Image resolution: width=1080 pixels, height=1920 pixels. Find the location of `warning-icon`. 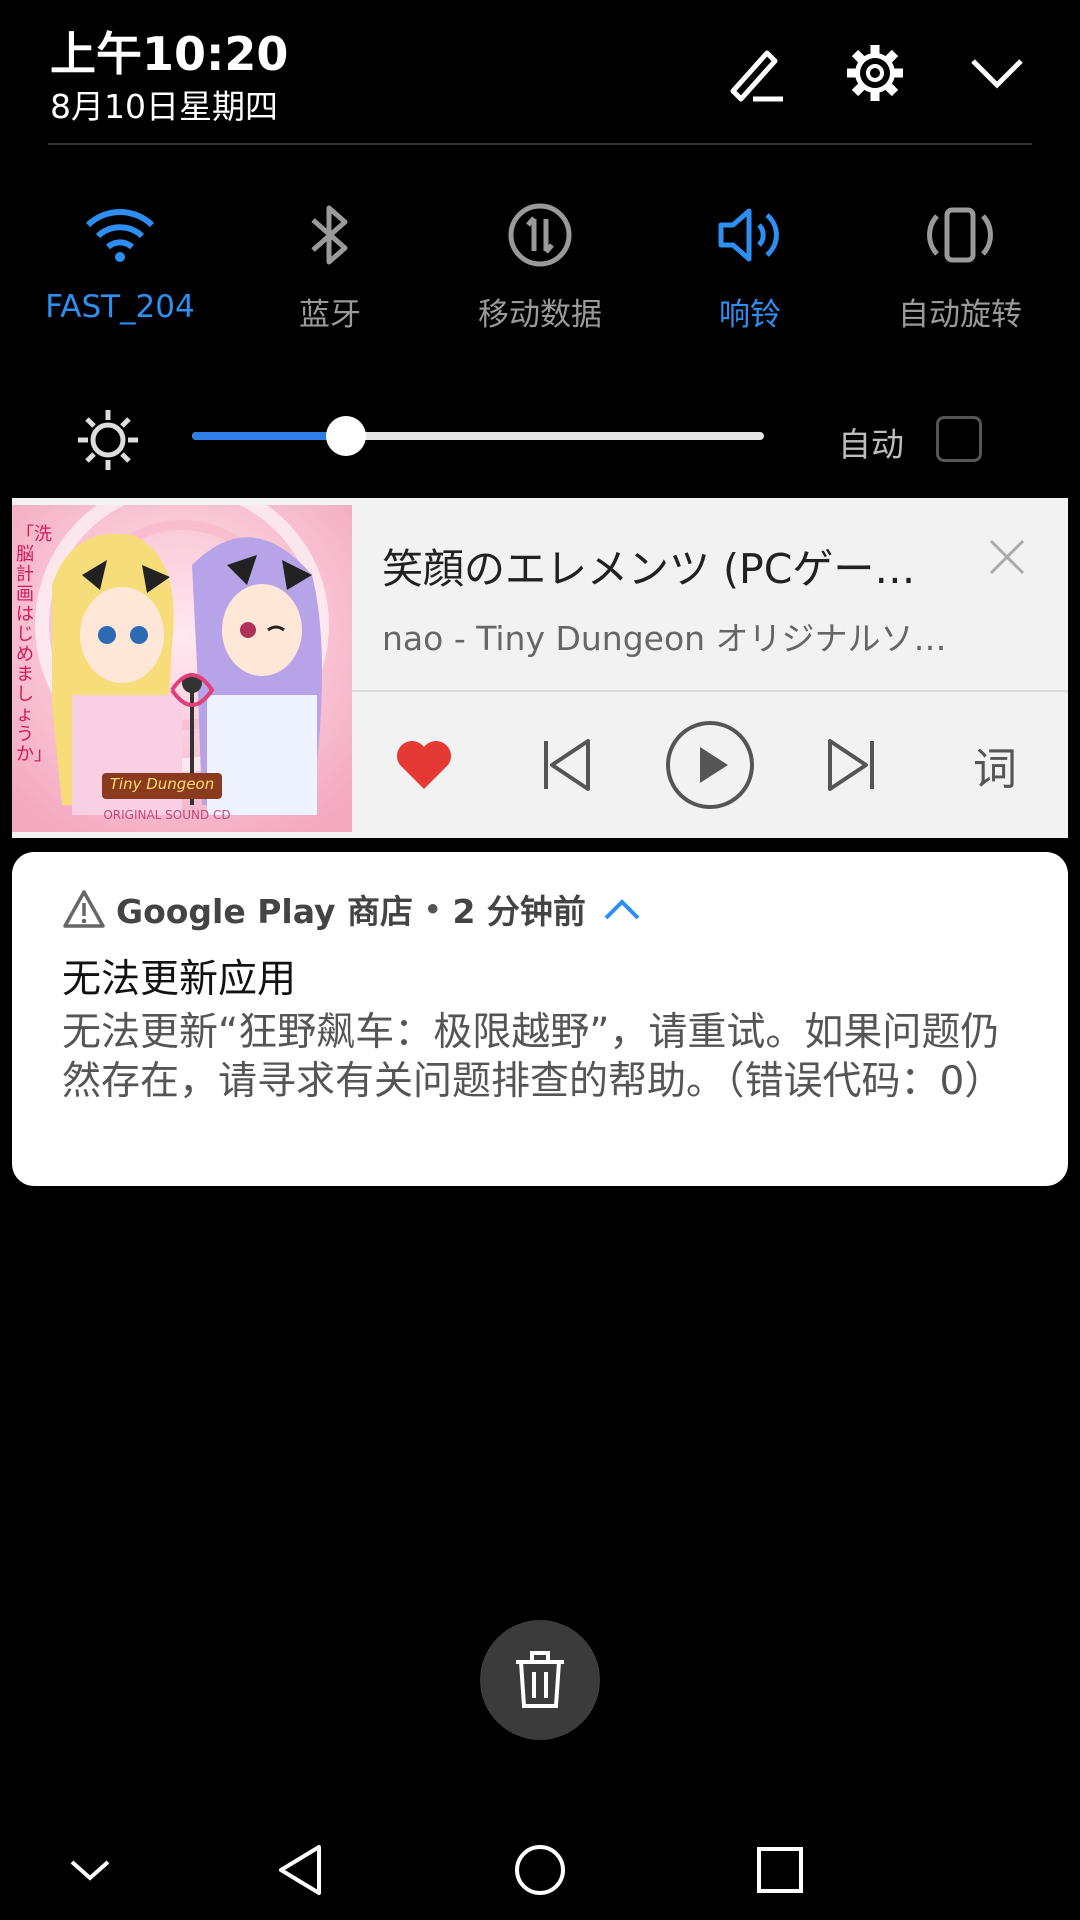

warning-icon is located at coordinates (84, 909).